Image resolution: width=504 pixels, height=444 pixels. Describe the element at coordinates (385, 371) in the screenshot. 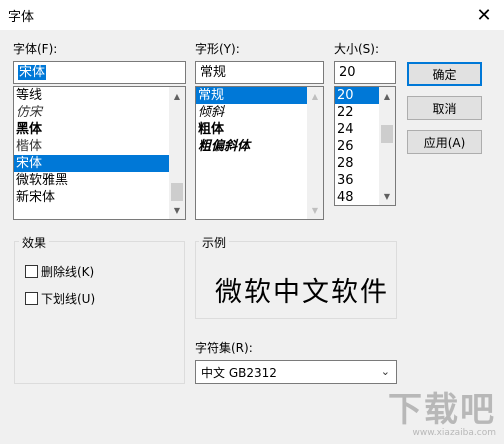

I see `chevron-down-icon: ⌄` at that location.